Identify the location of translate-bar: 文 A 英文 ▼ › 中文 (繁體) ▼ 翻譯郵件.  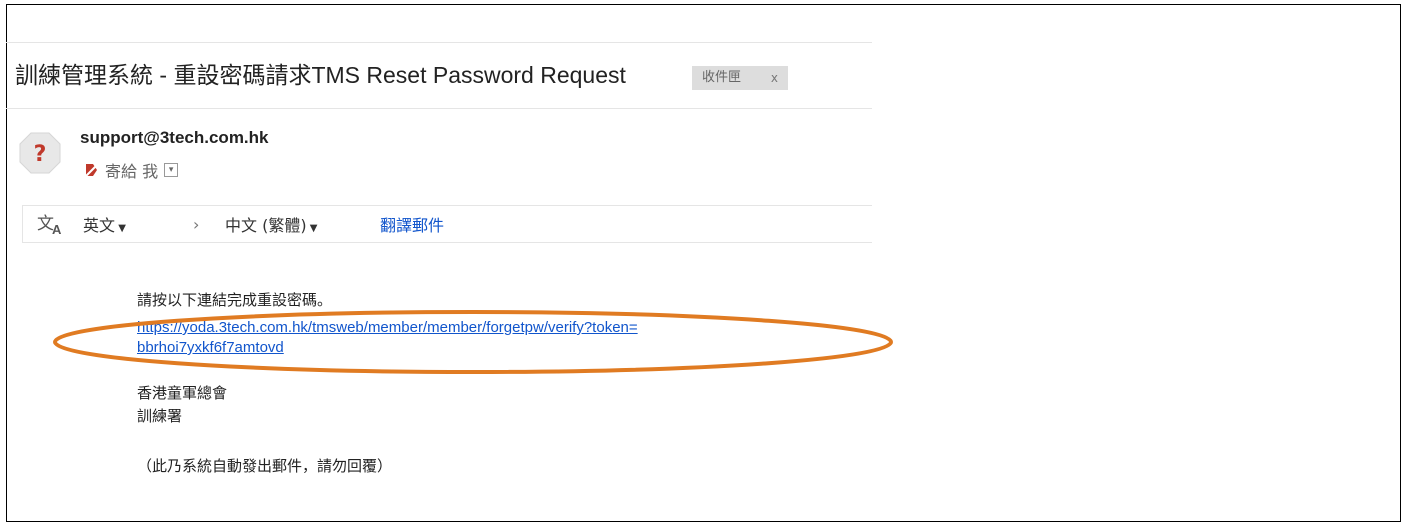
(447, 224).